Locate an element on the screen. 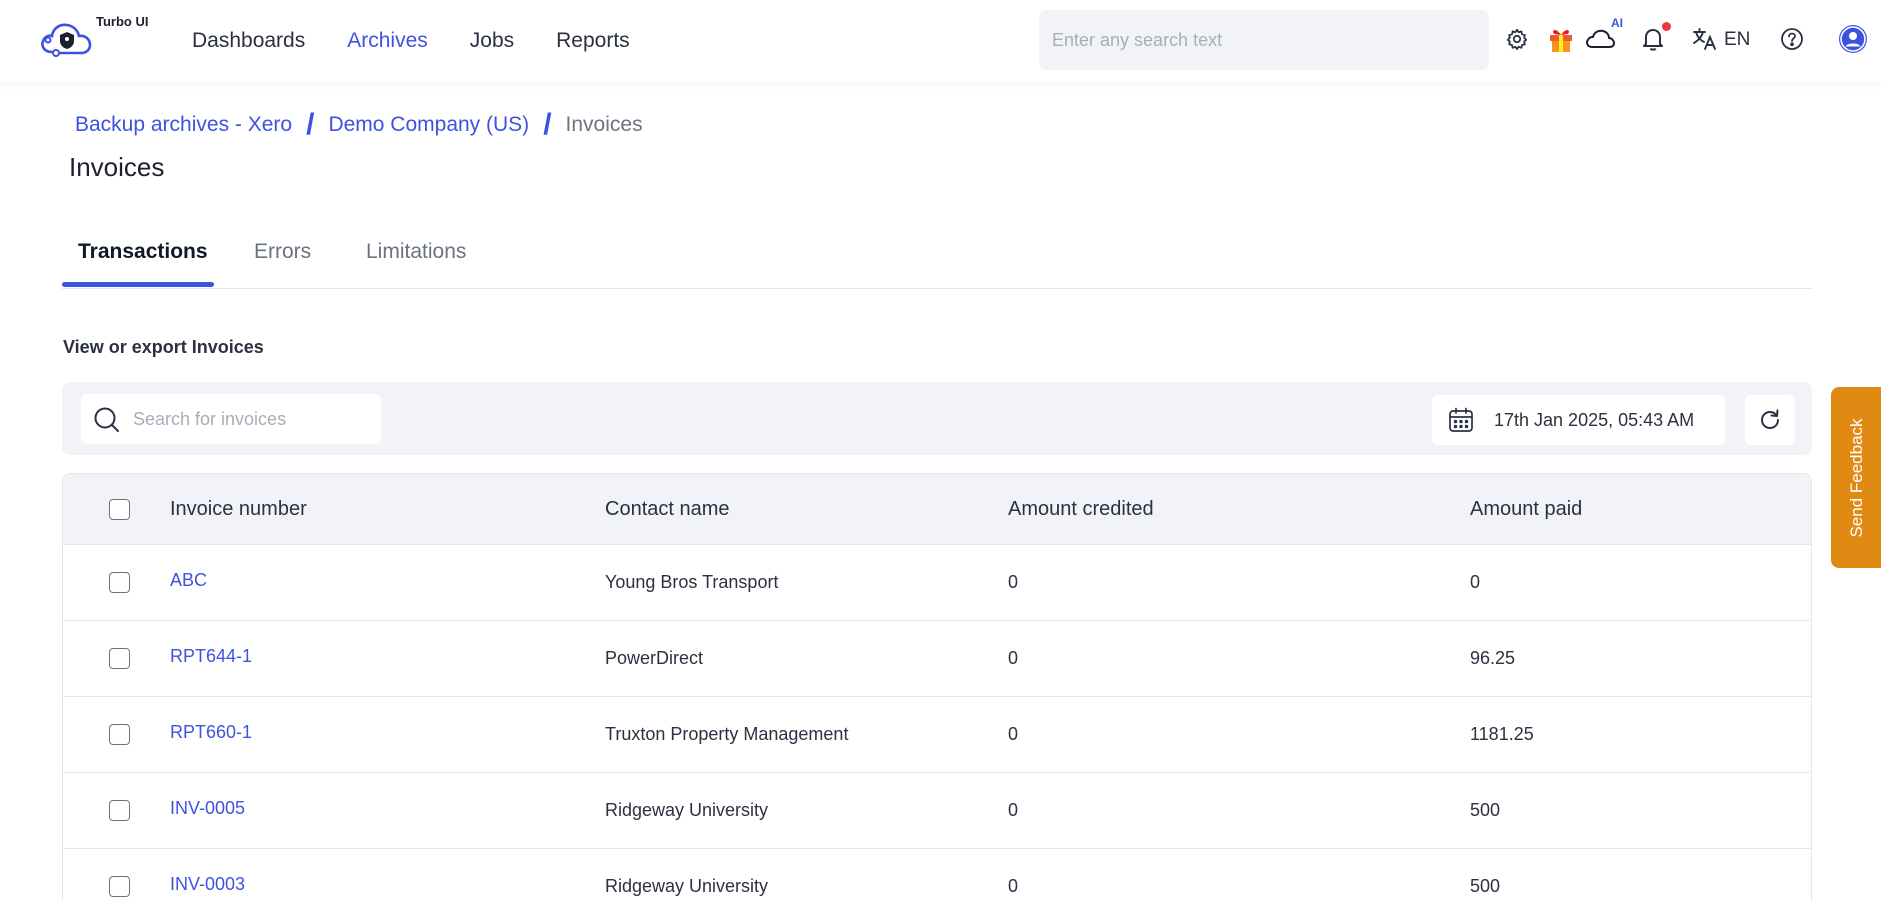  translate-icon is located at coordinates (1704, 39).